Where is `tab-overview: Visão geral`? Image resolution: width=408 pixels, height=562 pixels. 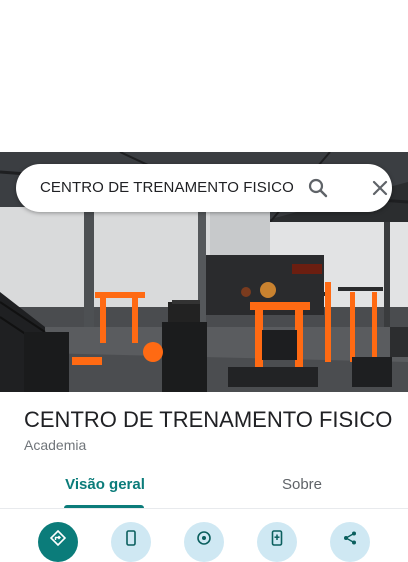 tab-overview: Visão geral is located at coordinates (105, 492).